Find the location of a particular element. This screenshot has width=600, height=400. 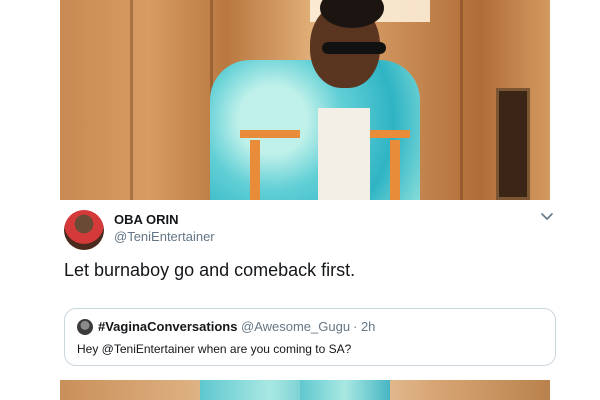

tweet-menu-button is located at coordinates (547, 217).